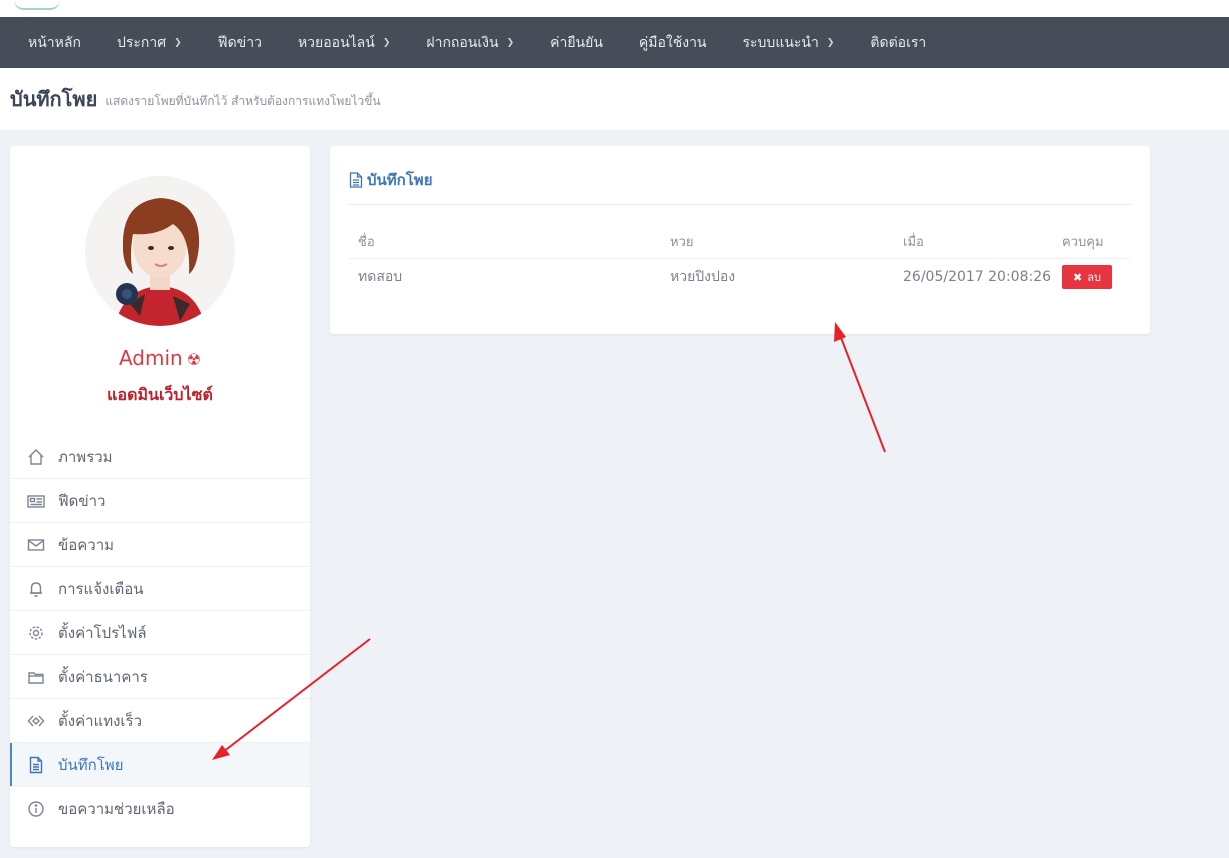 This screenshot has width=1229, height=858. I want to click on newspaper-icon, so click(36, 501).